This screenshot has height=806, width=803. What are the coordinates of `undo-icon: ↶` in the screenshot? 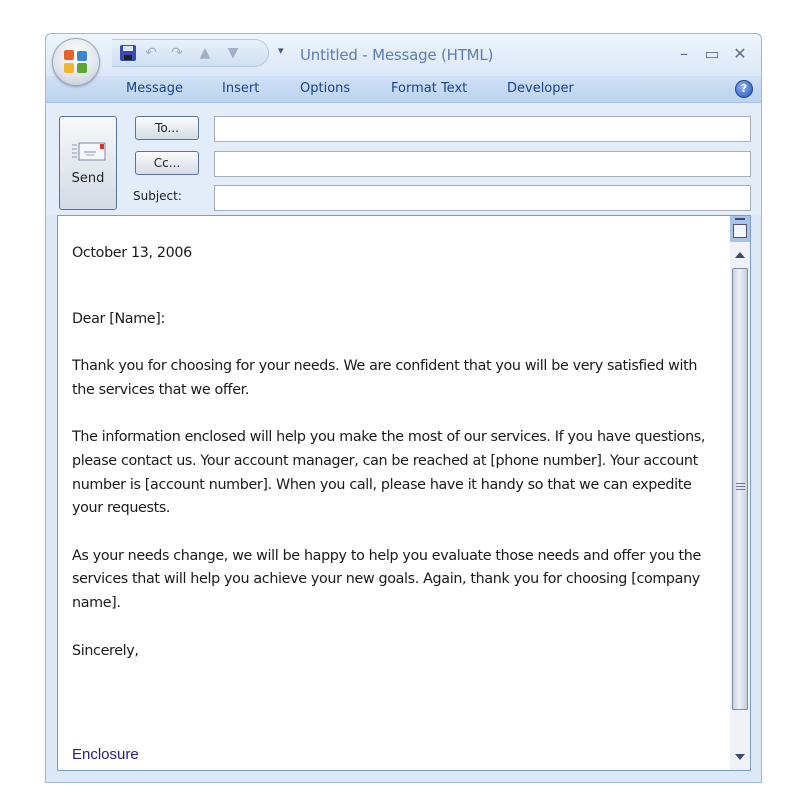 It's located at (151, 53).